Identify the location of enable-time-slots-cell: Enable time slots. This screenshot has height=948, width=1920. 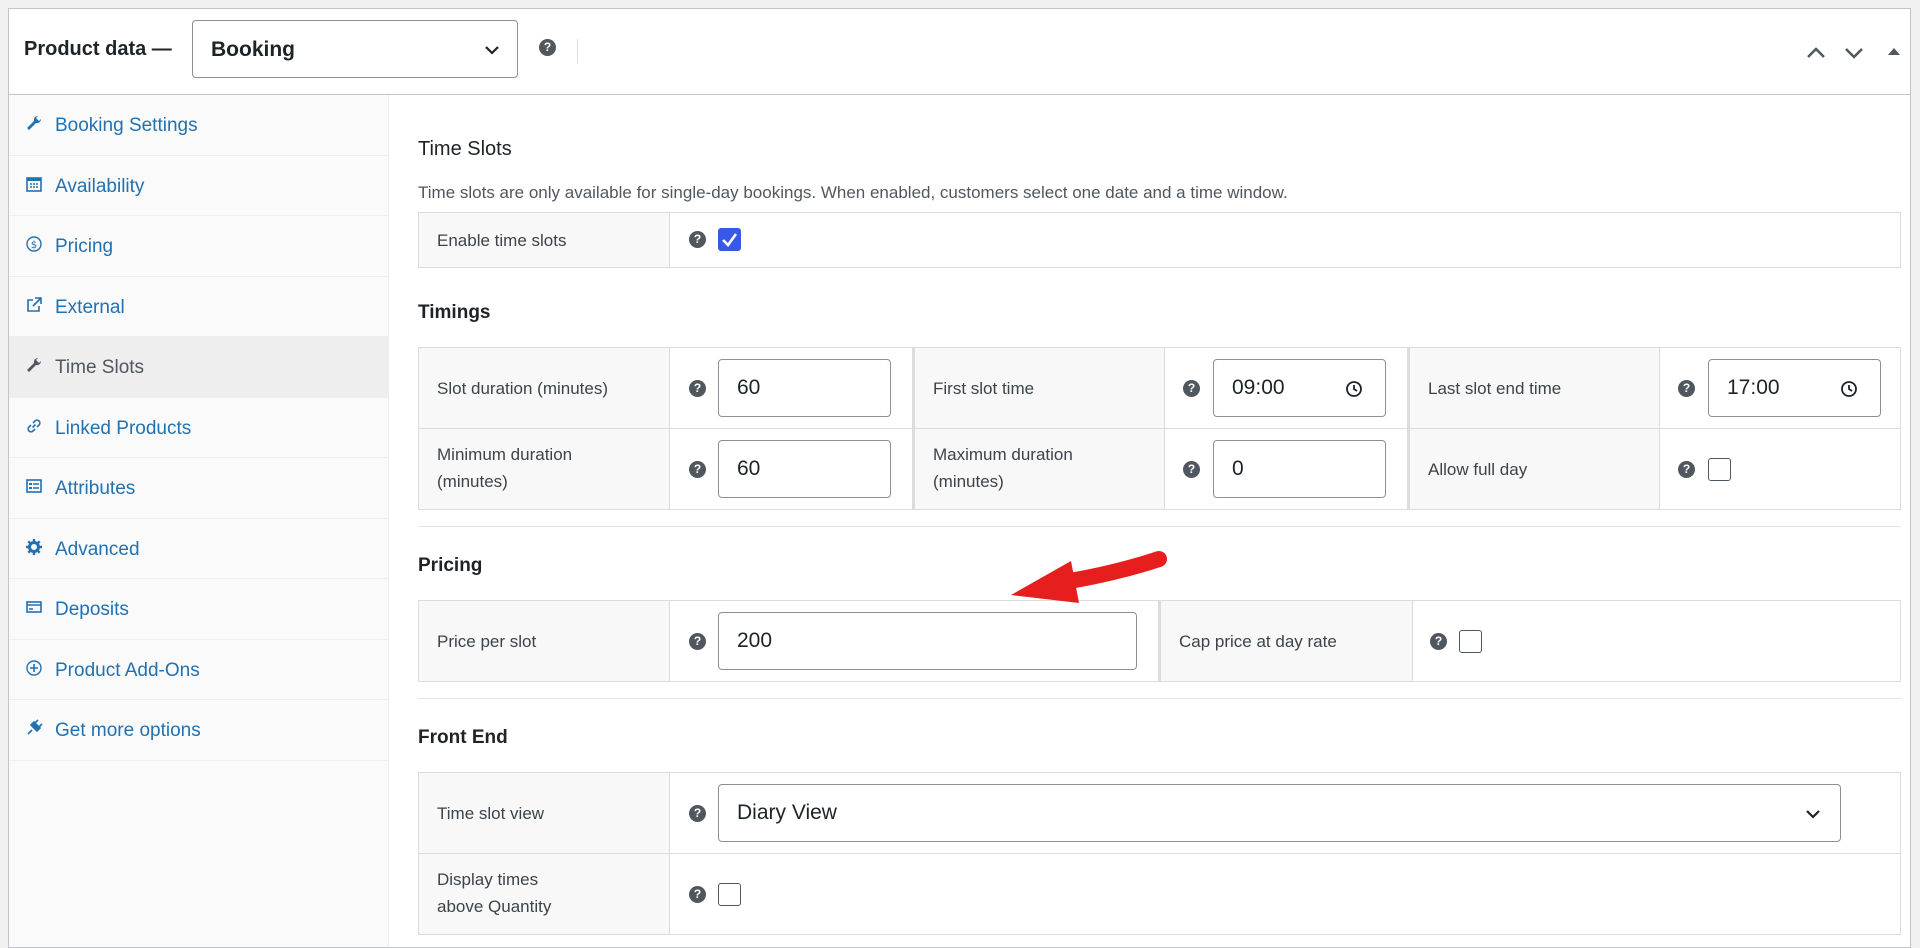
(544, 240).